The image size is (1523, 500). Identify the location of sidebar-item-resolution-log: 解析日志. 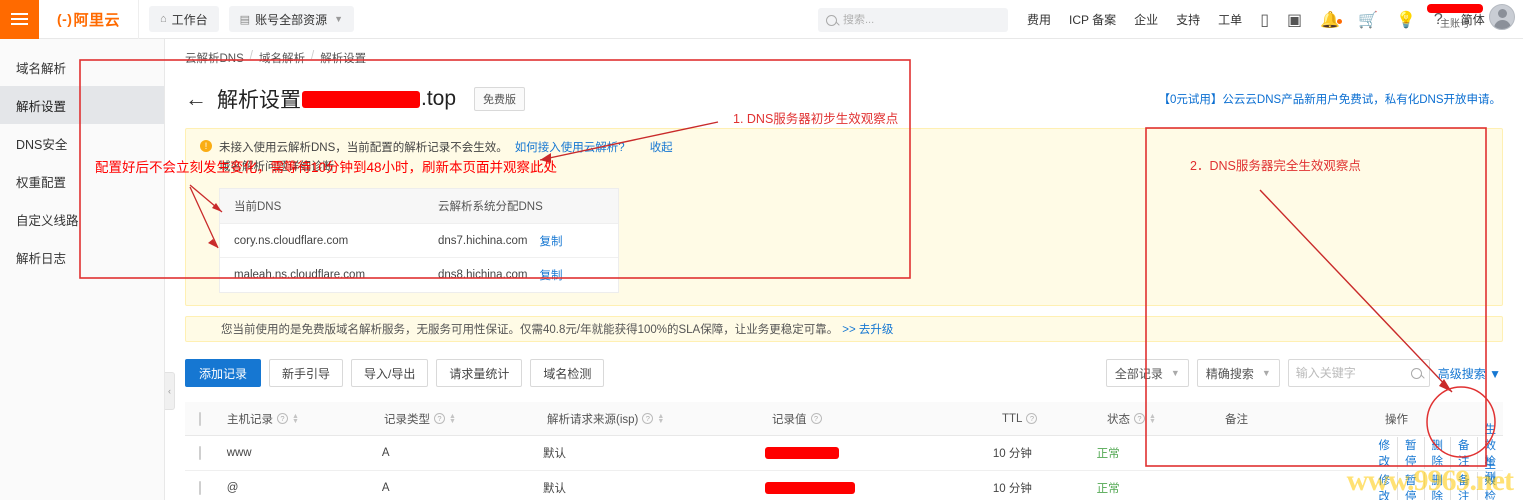
(82, 257).